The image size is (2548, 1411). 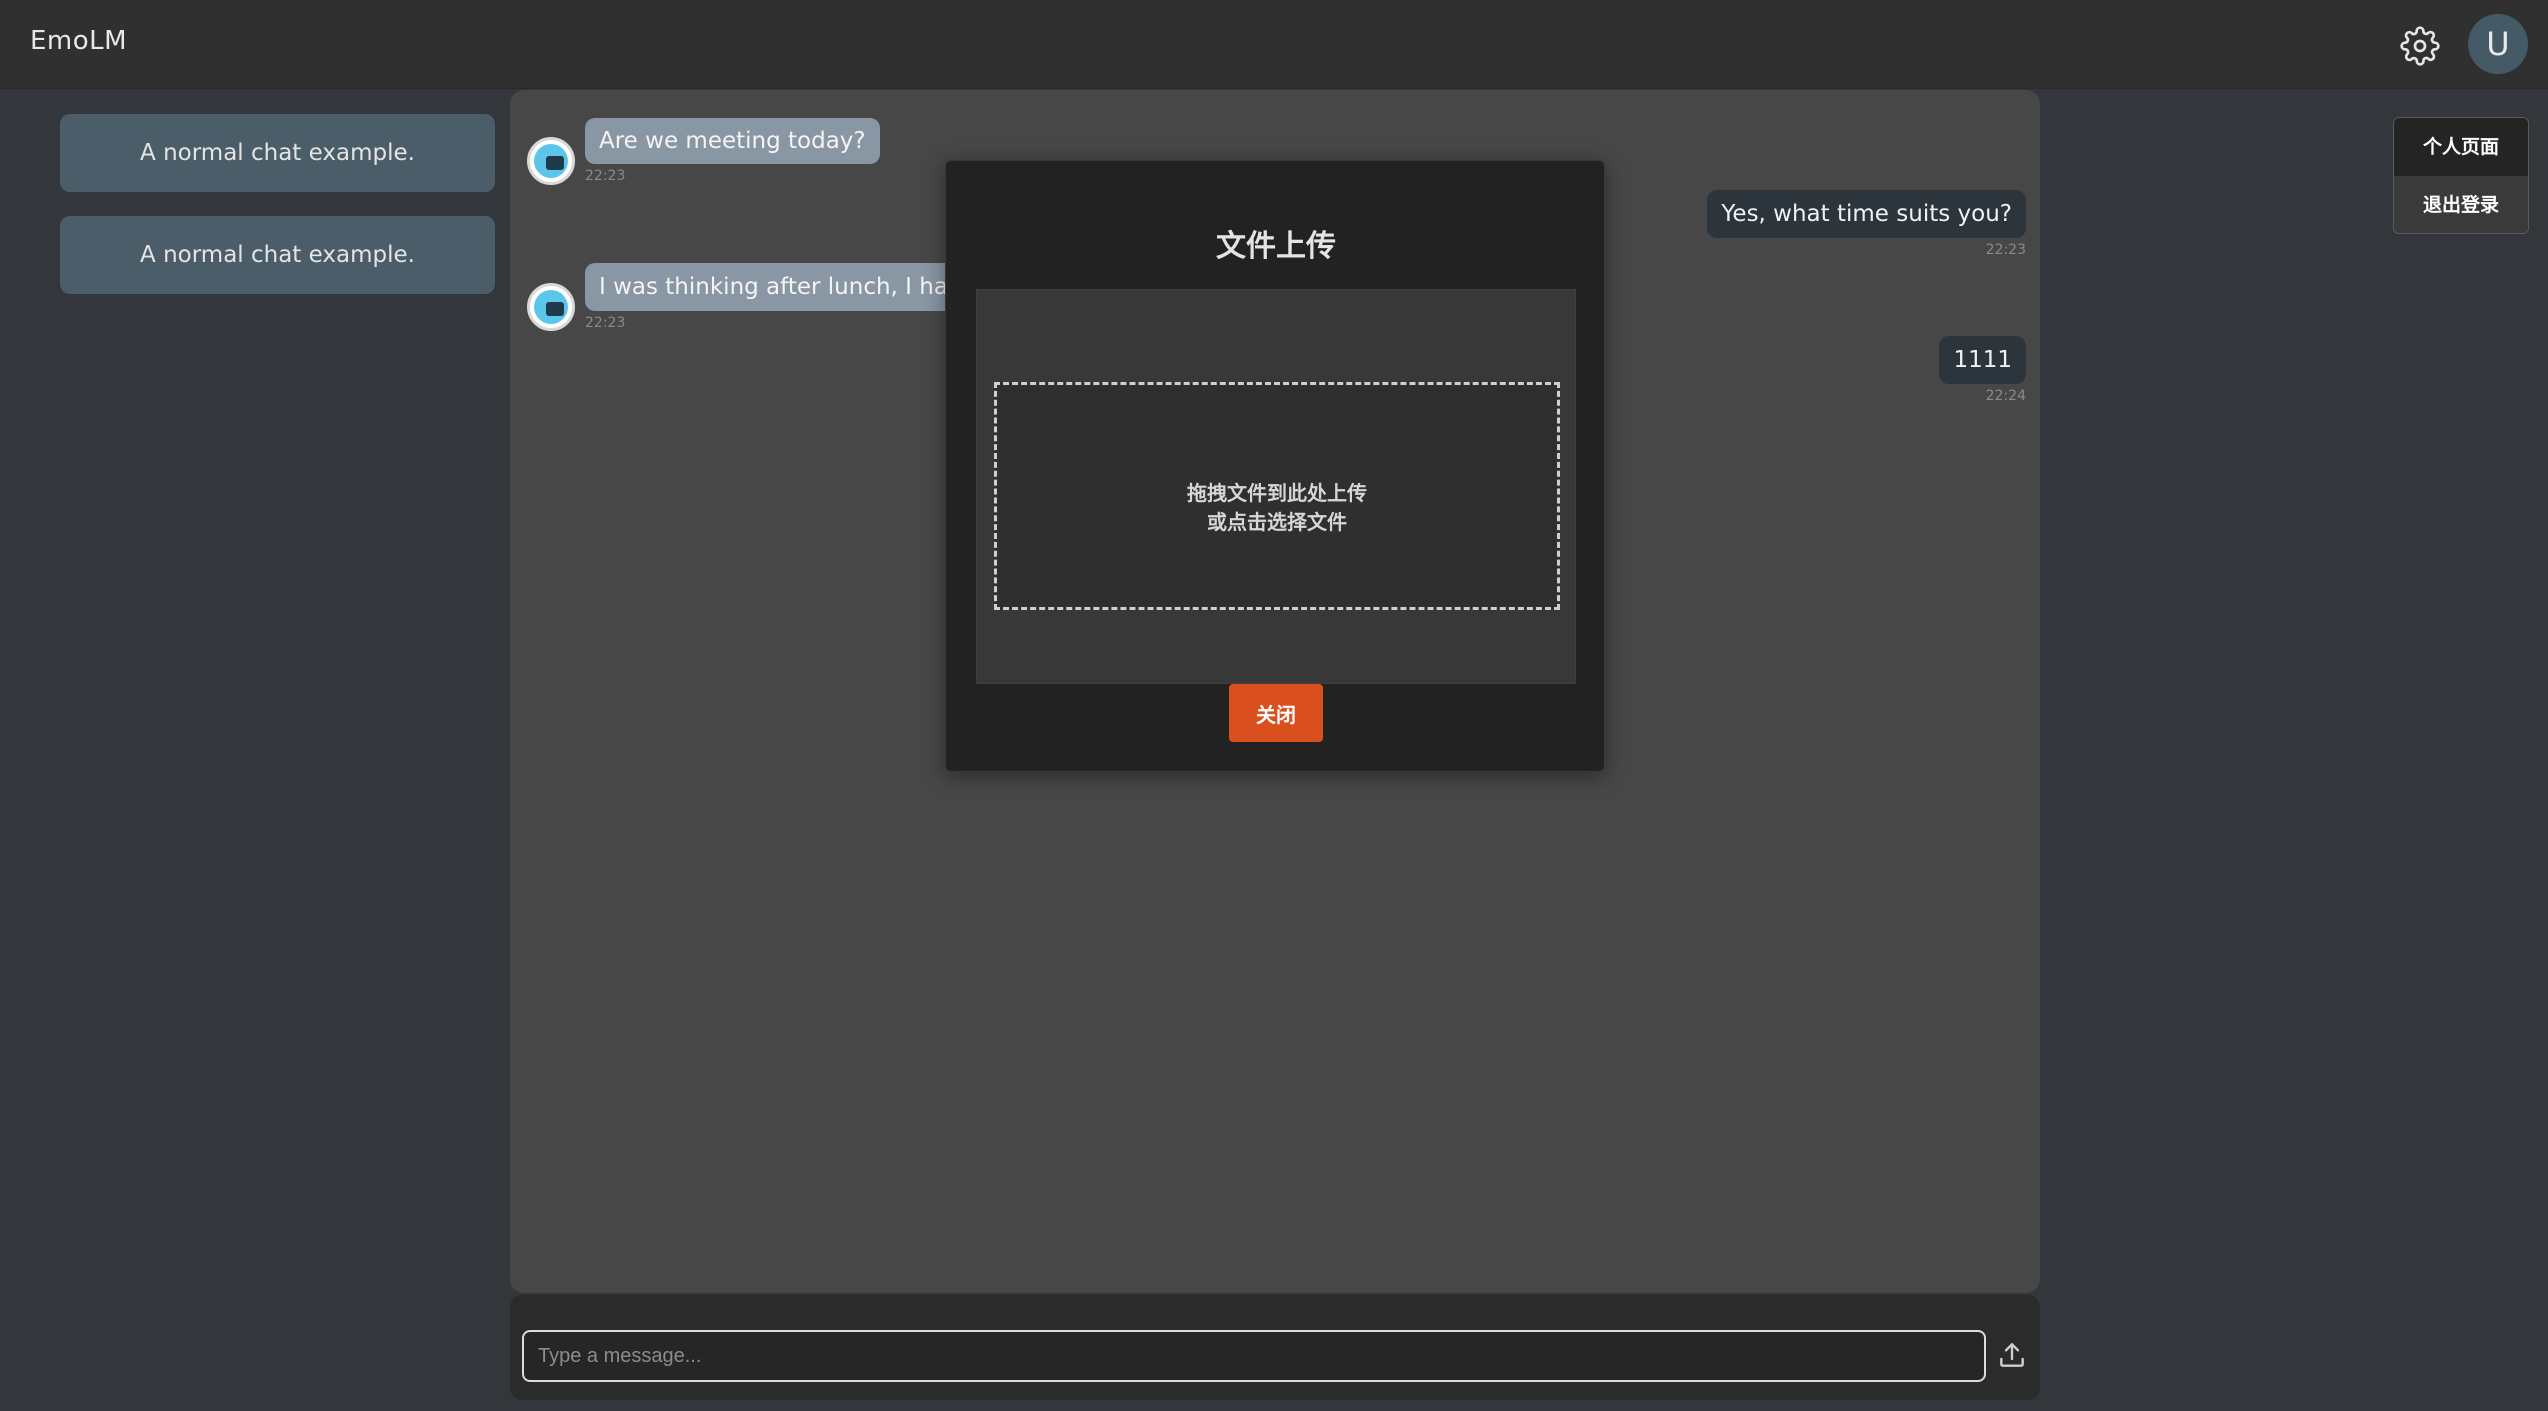 I want to click on user-menu: 个人页面 退出登录, so click(x=2461, y=175).